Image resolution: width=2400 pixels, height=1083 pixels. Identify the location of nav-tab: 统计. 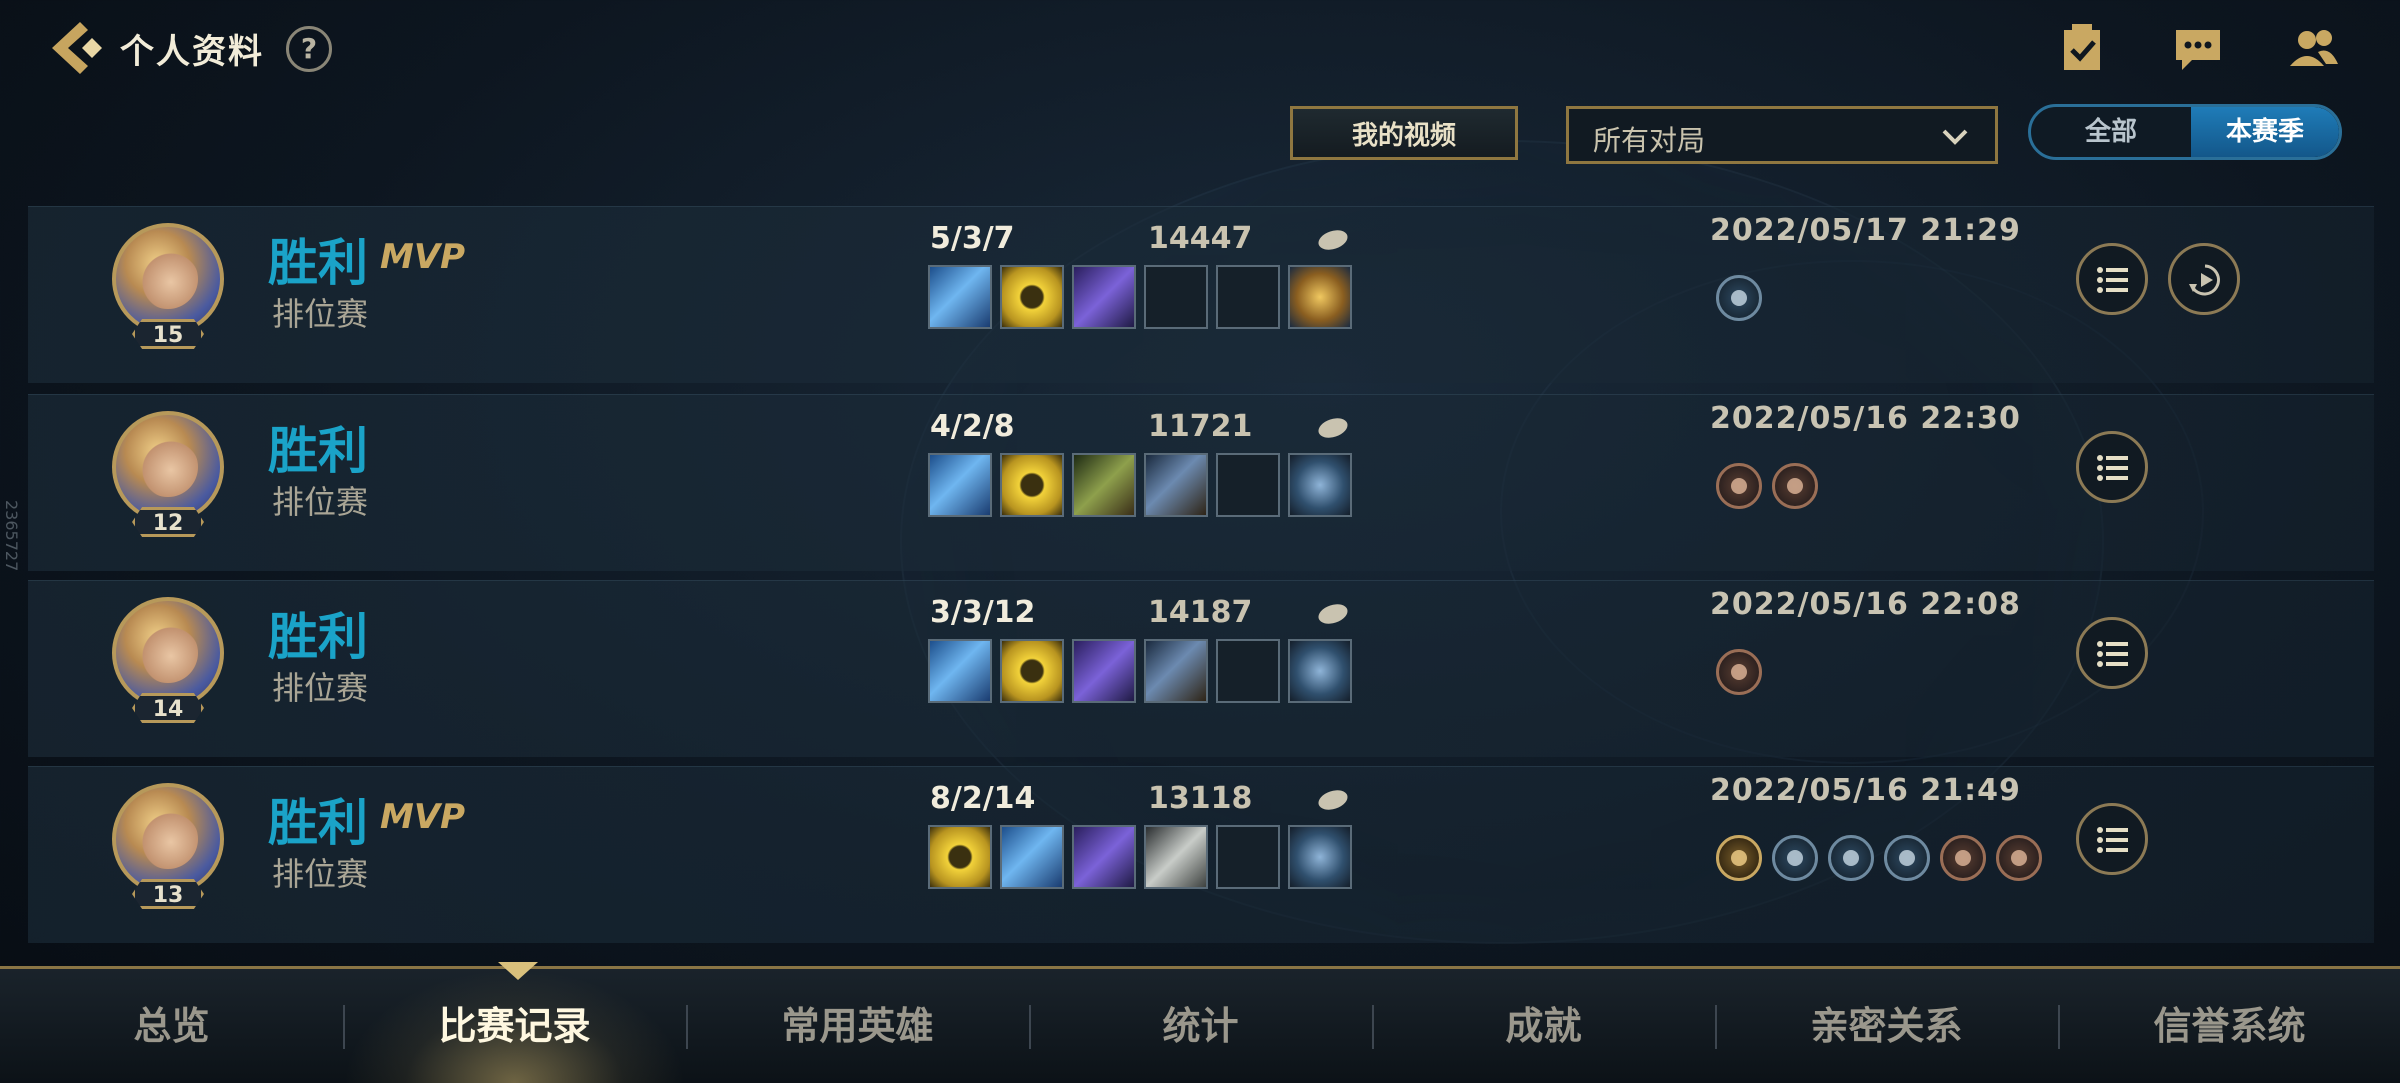
(1200, 1026).